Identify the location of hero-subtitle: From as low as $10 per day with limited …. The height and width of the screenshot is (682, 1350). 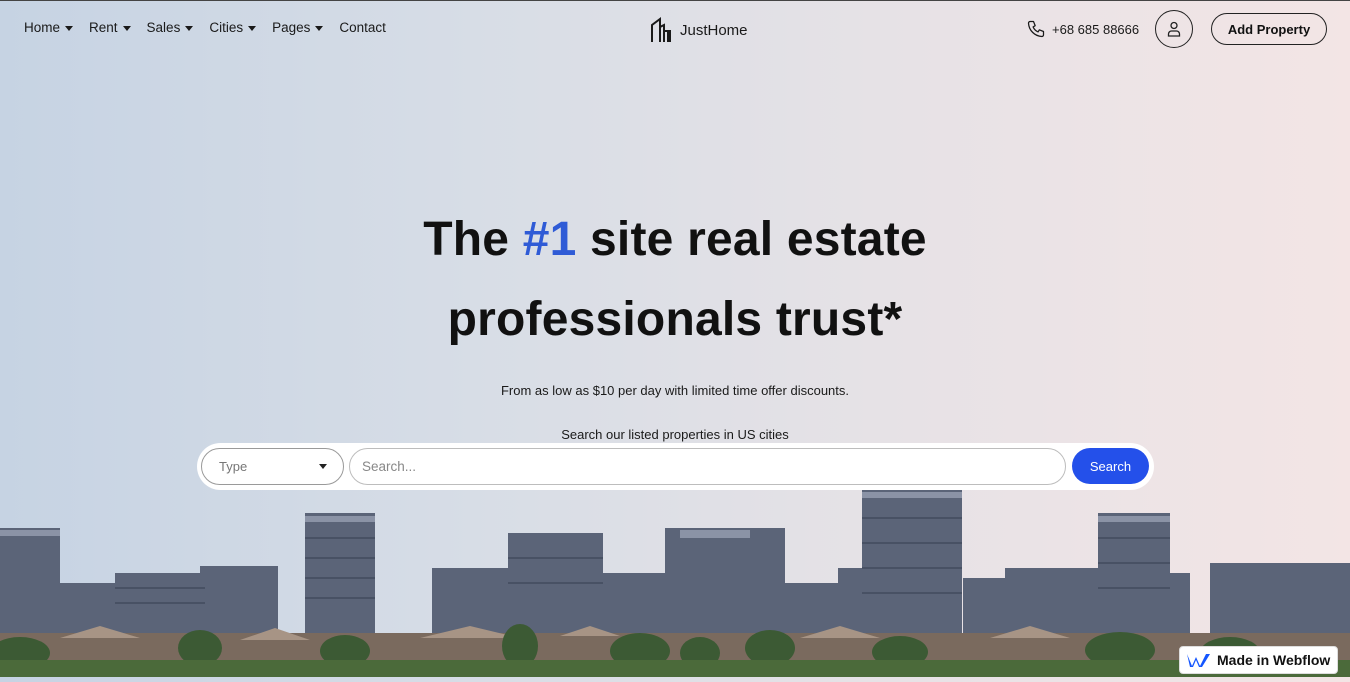
(675, 390).